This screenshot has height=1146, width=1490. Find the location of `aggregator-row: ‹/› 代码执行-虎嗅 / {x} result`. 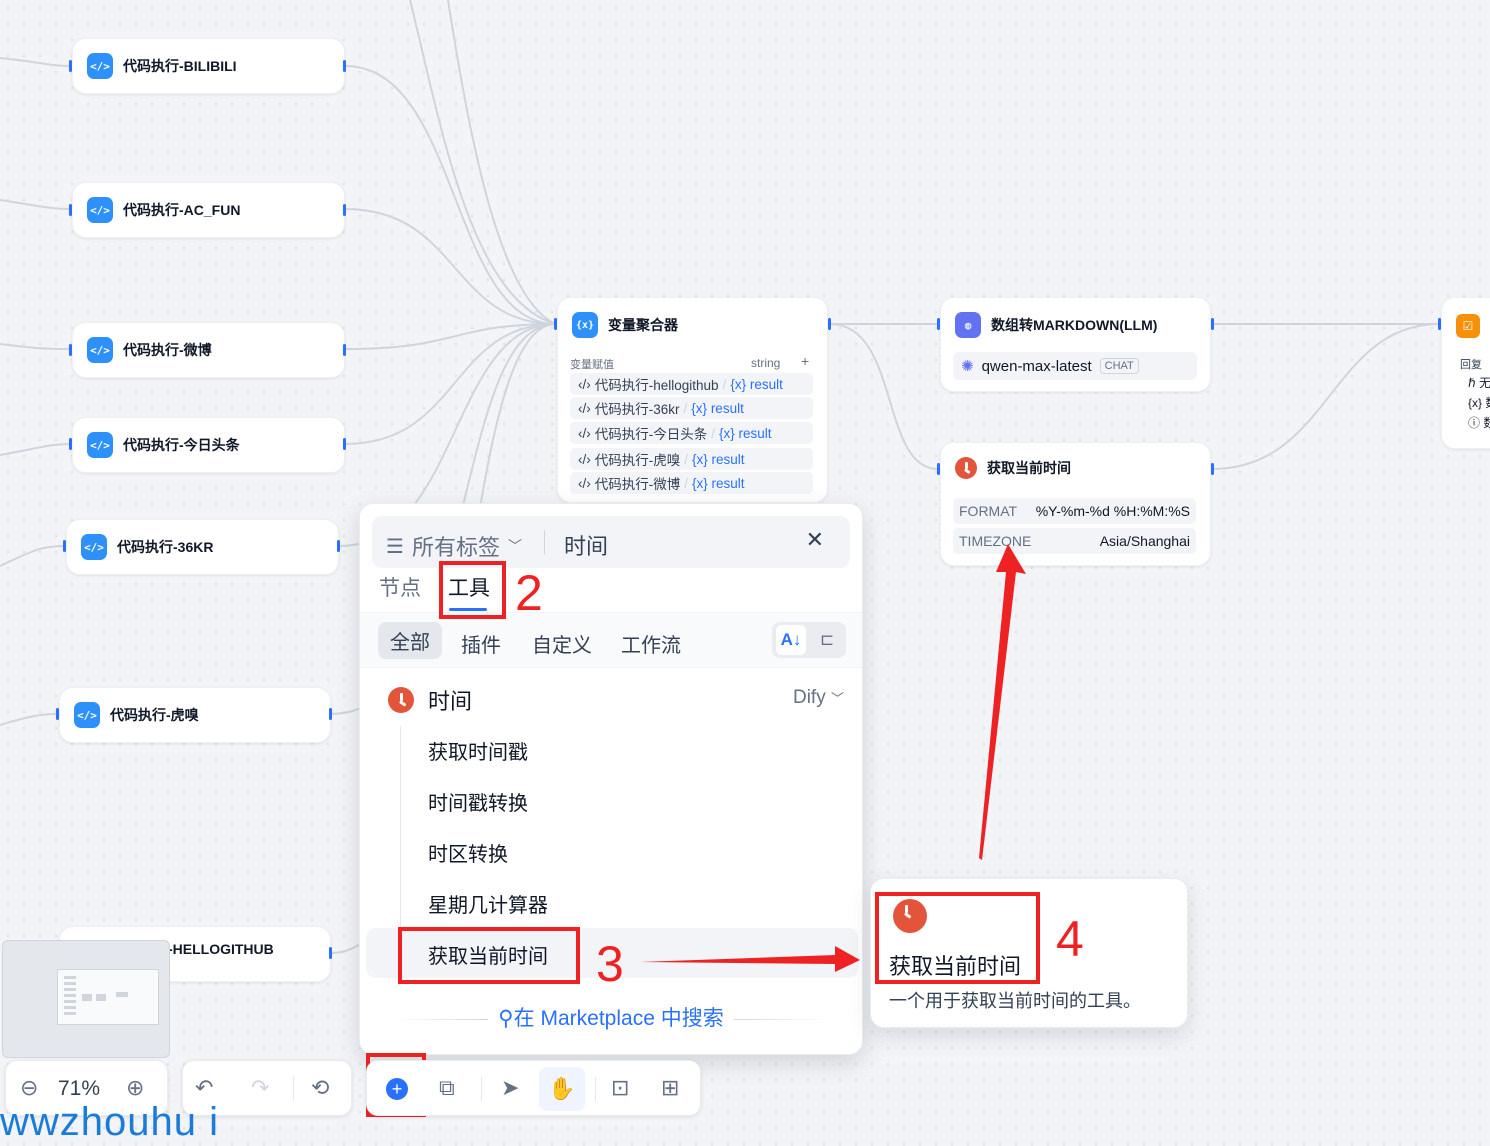

aggregator-row: ‹/› 代码执行-虎嗅 / {x} result is located at coordinates (691, 459).